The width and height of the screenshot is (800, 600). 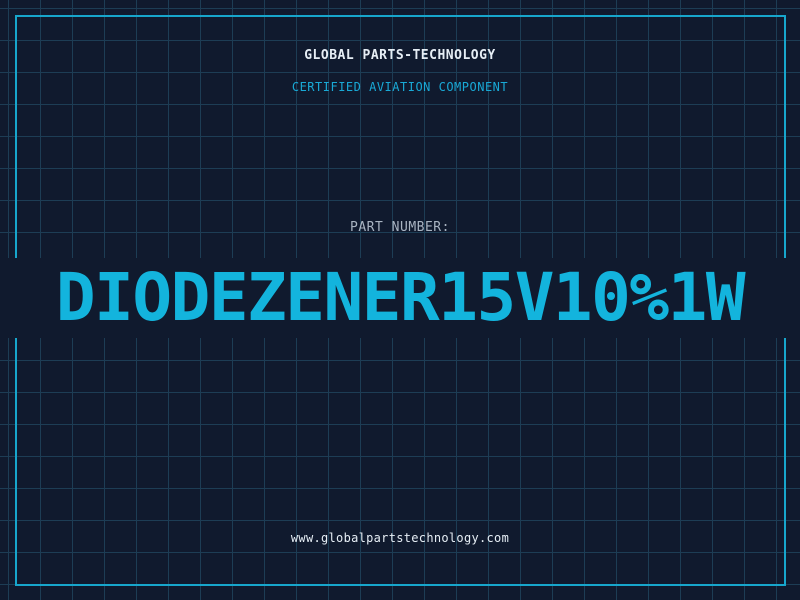 What do you see at coordinates (400, 227) in the screenshot?
I see `part-number-label: PART NUMBER:` at bounding box center [400, 227].